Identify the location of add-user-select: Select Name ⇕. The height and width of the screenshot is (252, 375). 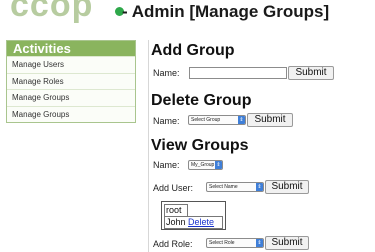
(235, 187).